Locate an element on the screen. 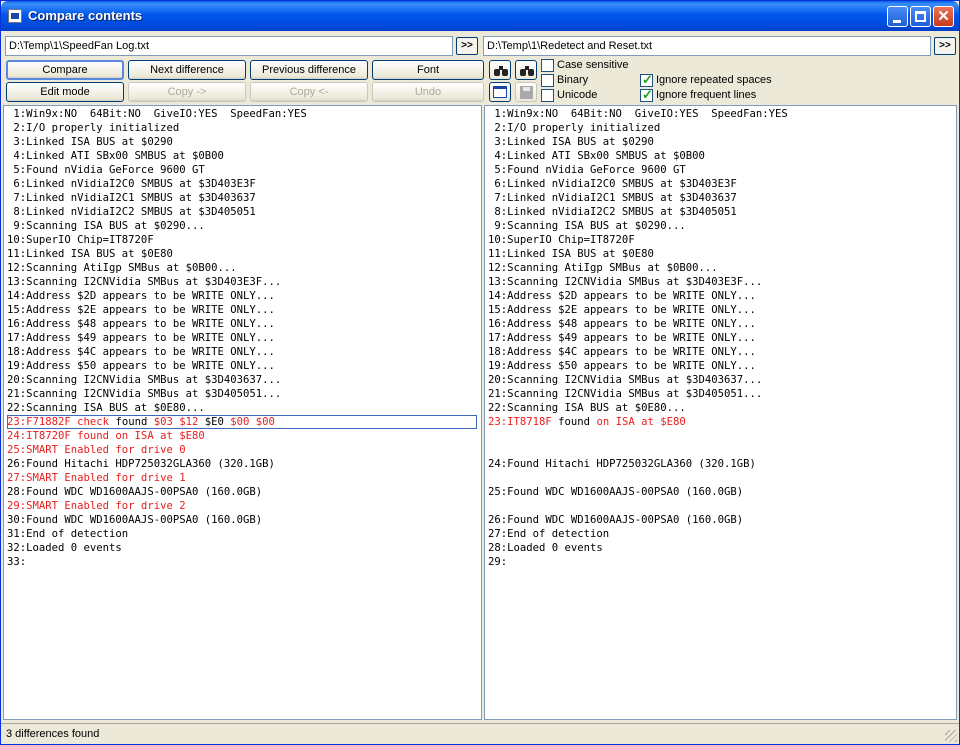 The height and width of the screenshot is (745, 960). text-line: 32:Loaded 0 events is located at coordinates (244, 548).